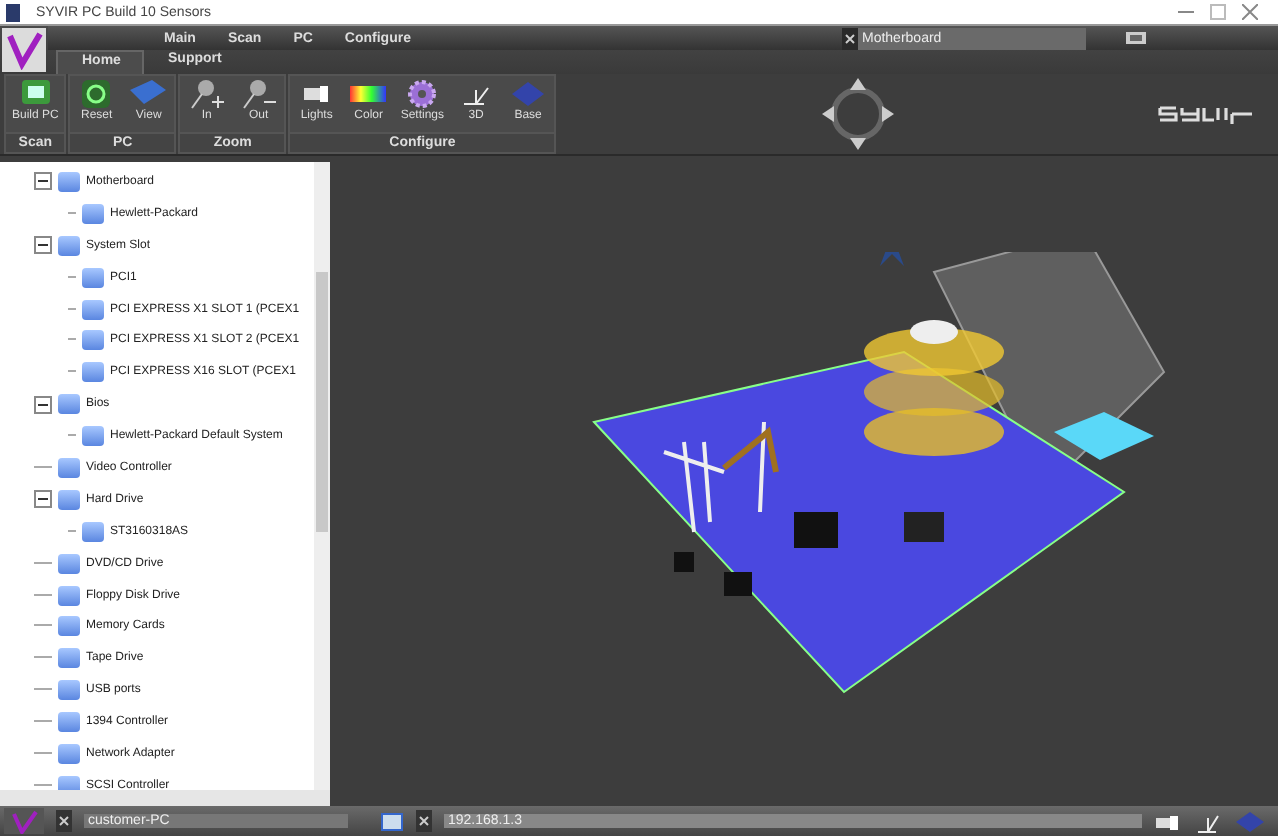 The image size is (1278, 836). Describe the element at coordinates (1168, 821) in the screenshot. I see `lights-icon` at that location.